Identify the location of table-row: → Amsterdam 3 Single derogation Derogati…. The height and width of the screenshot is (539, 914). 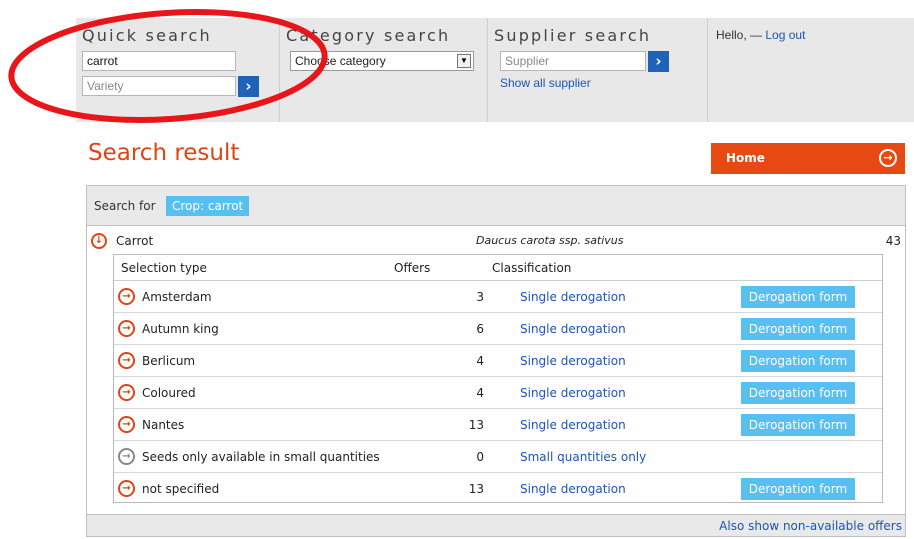
(498, 297).